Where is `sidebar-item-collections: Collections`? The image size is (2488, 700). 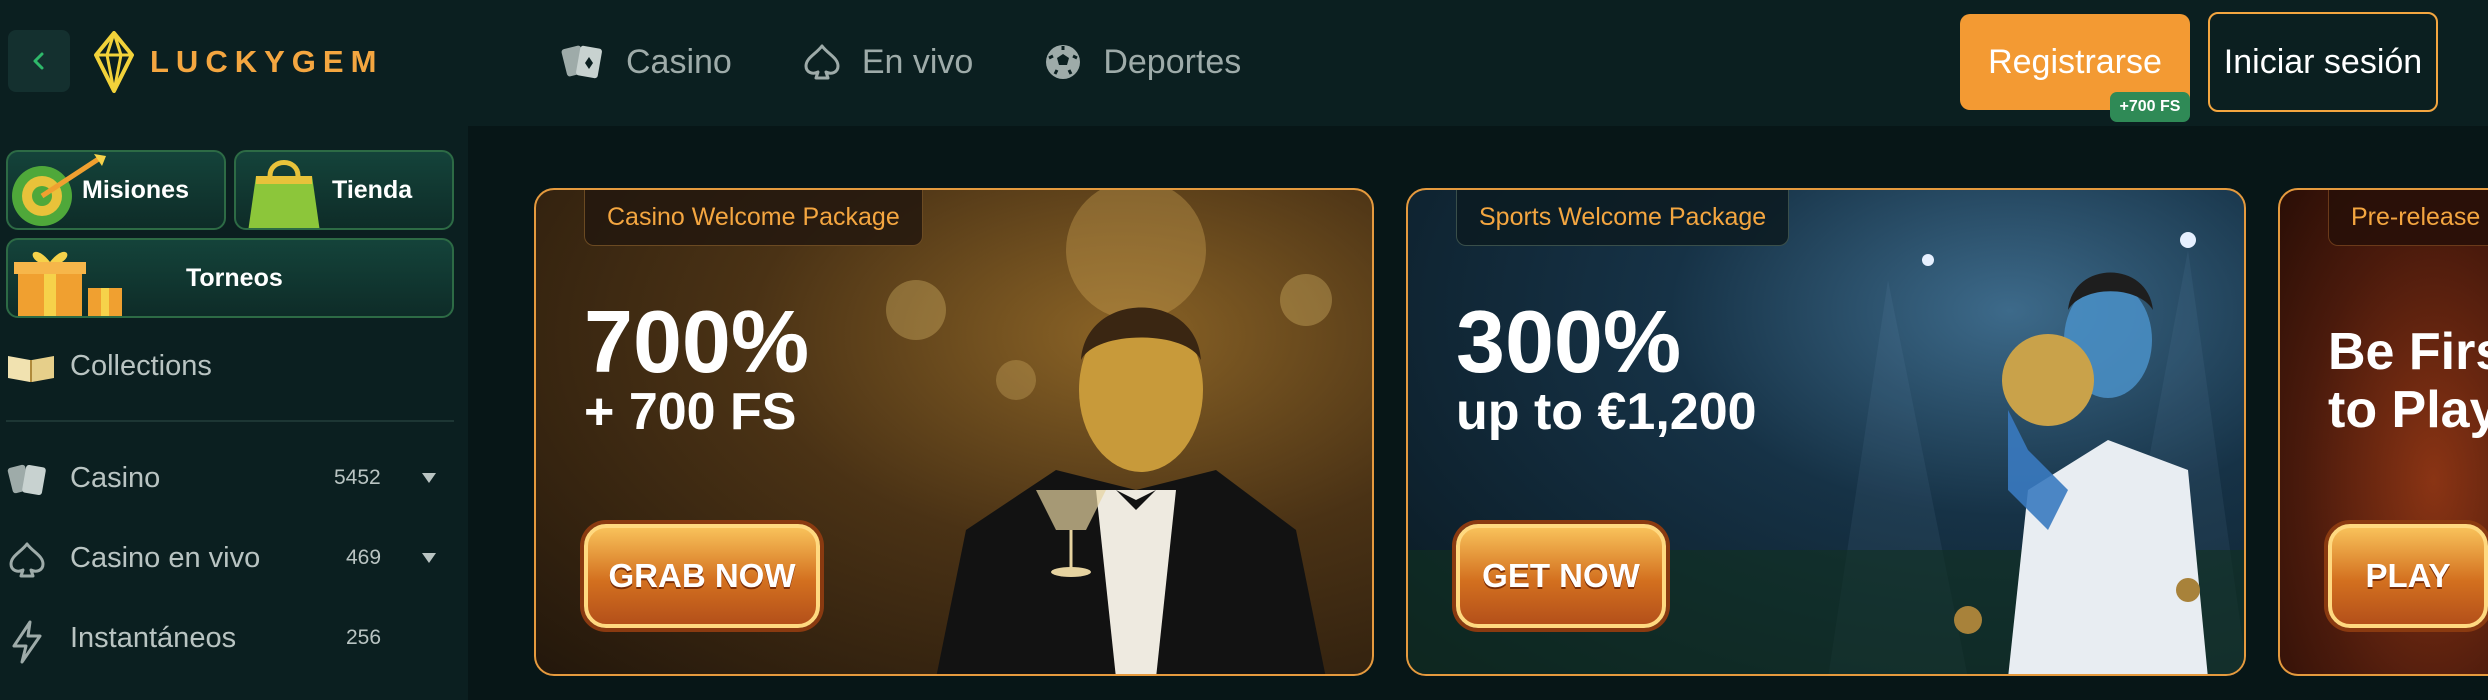 sidebar-item-collections: Collections is located at coordinates (234, 366).